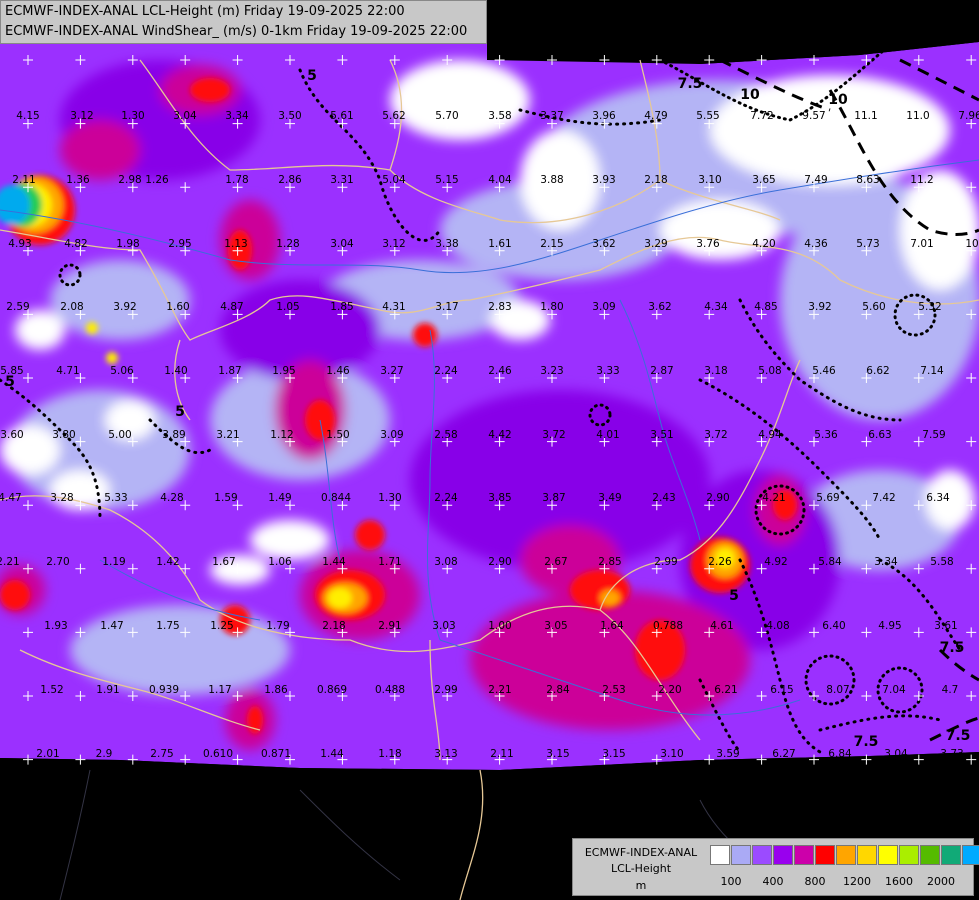  What do you see at coordinates (720, 562) in the screenshot?
I see `windshear-value: 2.26` at bounding box center [720, 562].